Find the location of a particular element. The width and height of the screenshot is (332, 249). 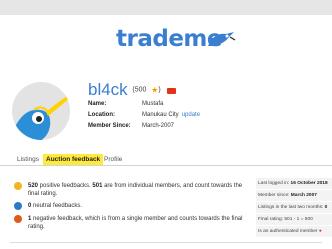

avatar is located at coordinates (41, 111).